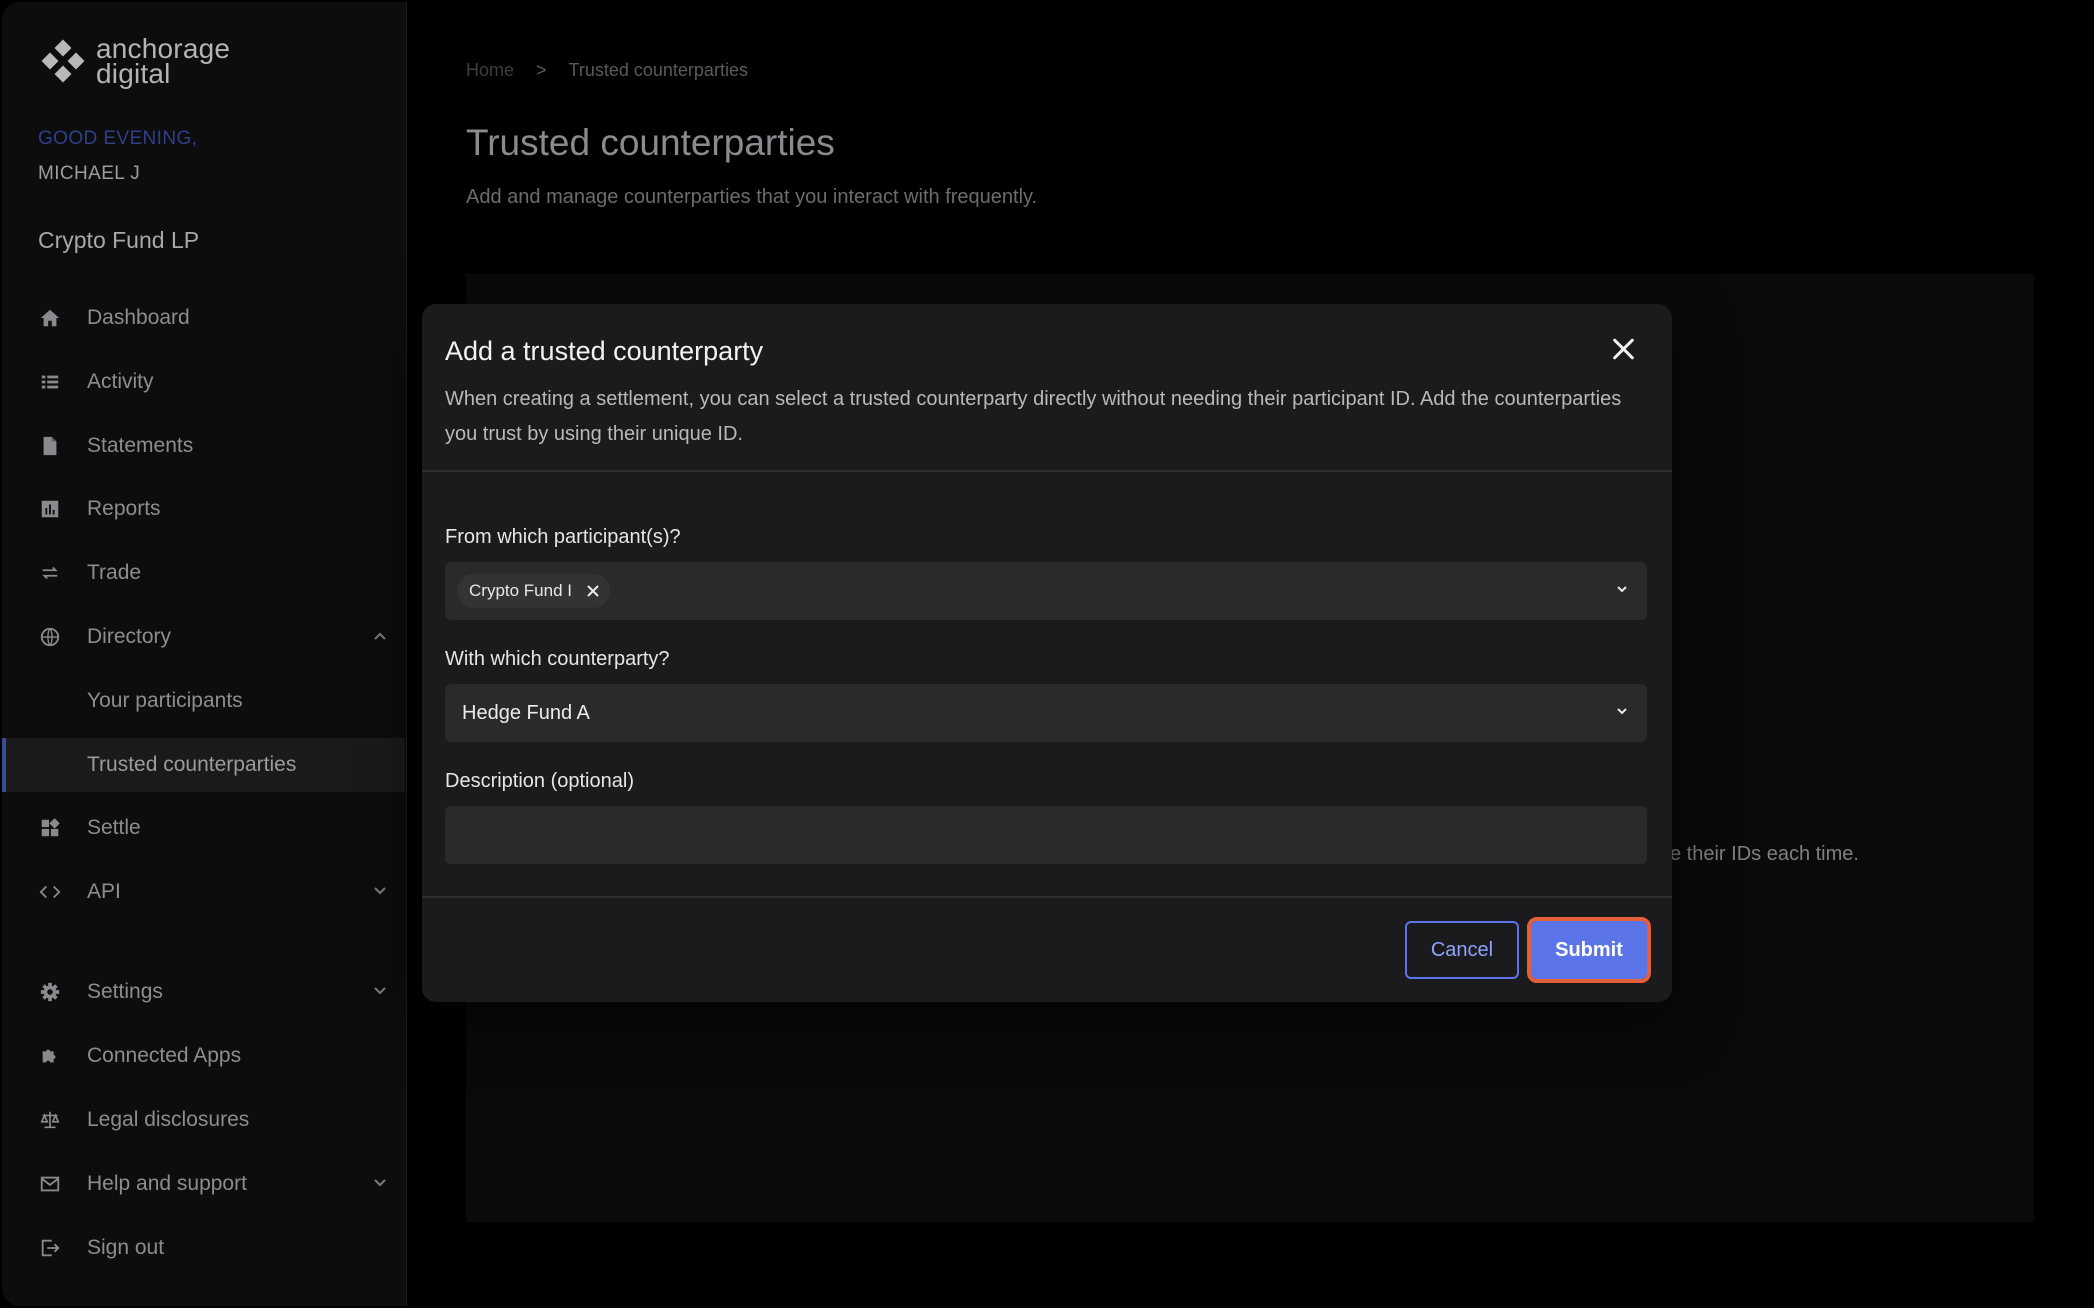 This screenshot has height=1308, width=2094. I want to click on sidebar-item-legal-disclosures: Legal disclosures, so click(203, 1120).